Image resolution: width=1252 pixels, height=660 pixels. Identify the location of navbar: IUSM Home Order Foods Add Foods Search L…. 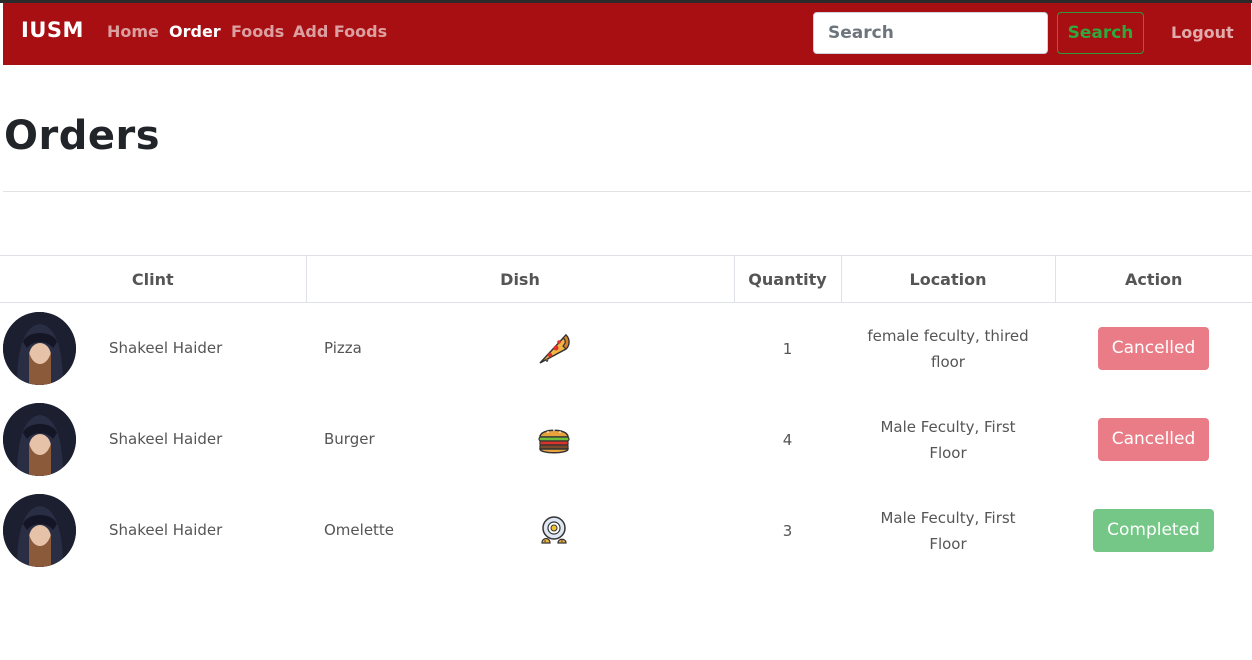
(627, 34).